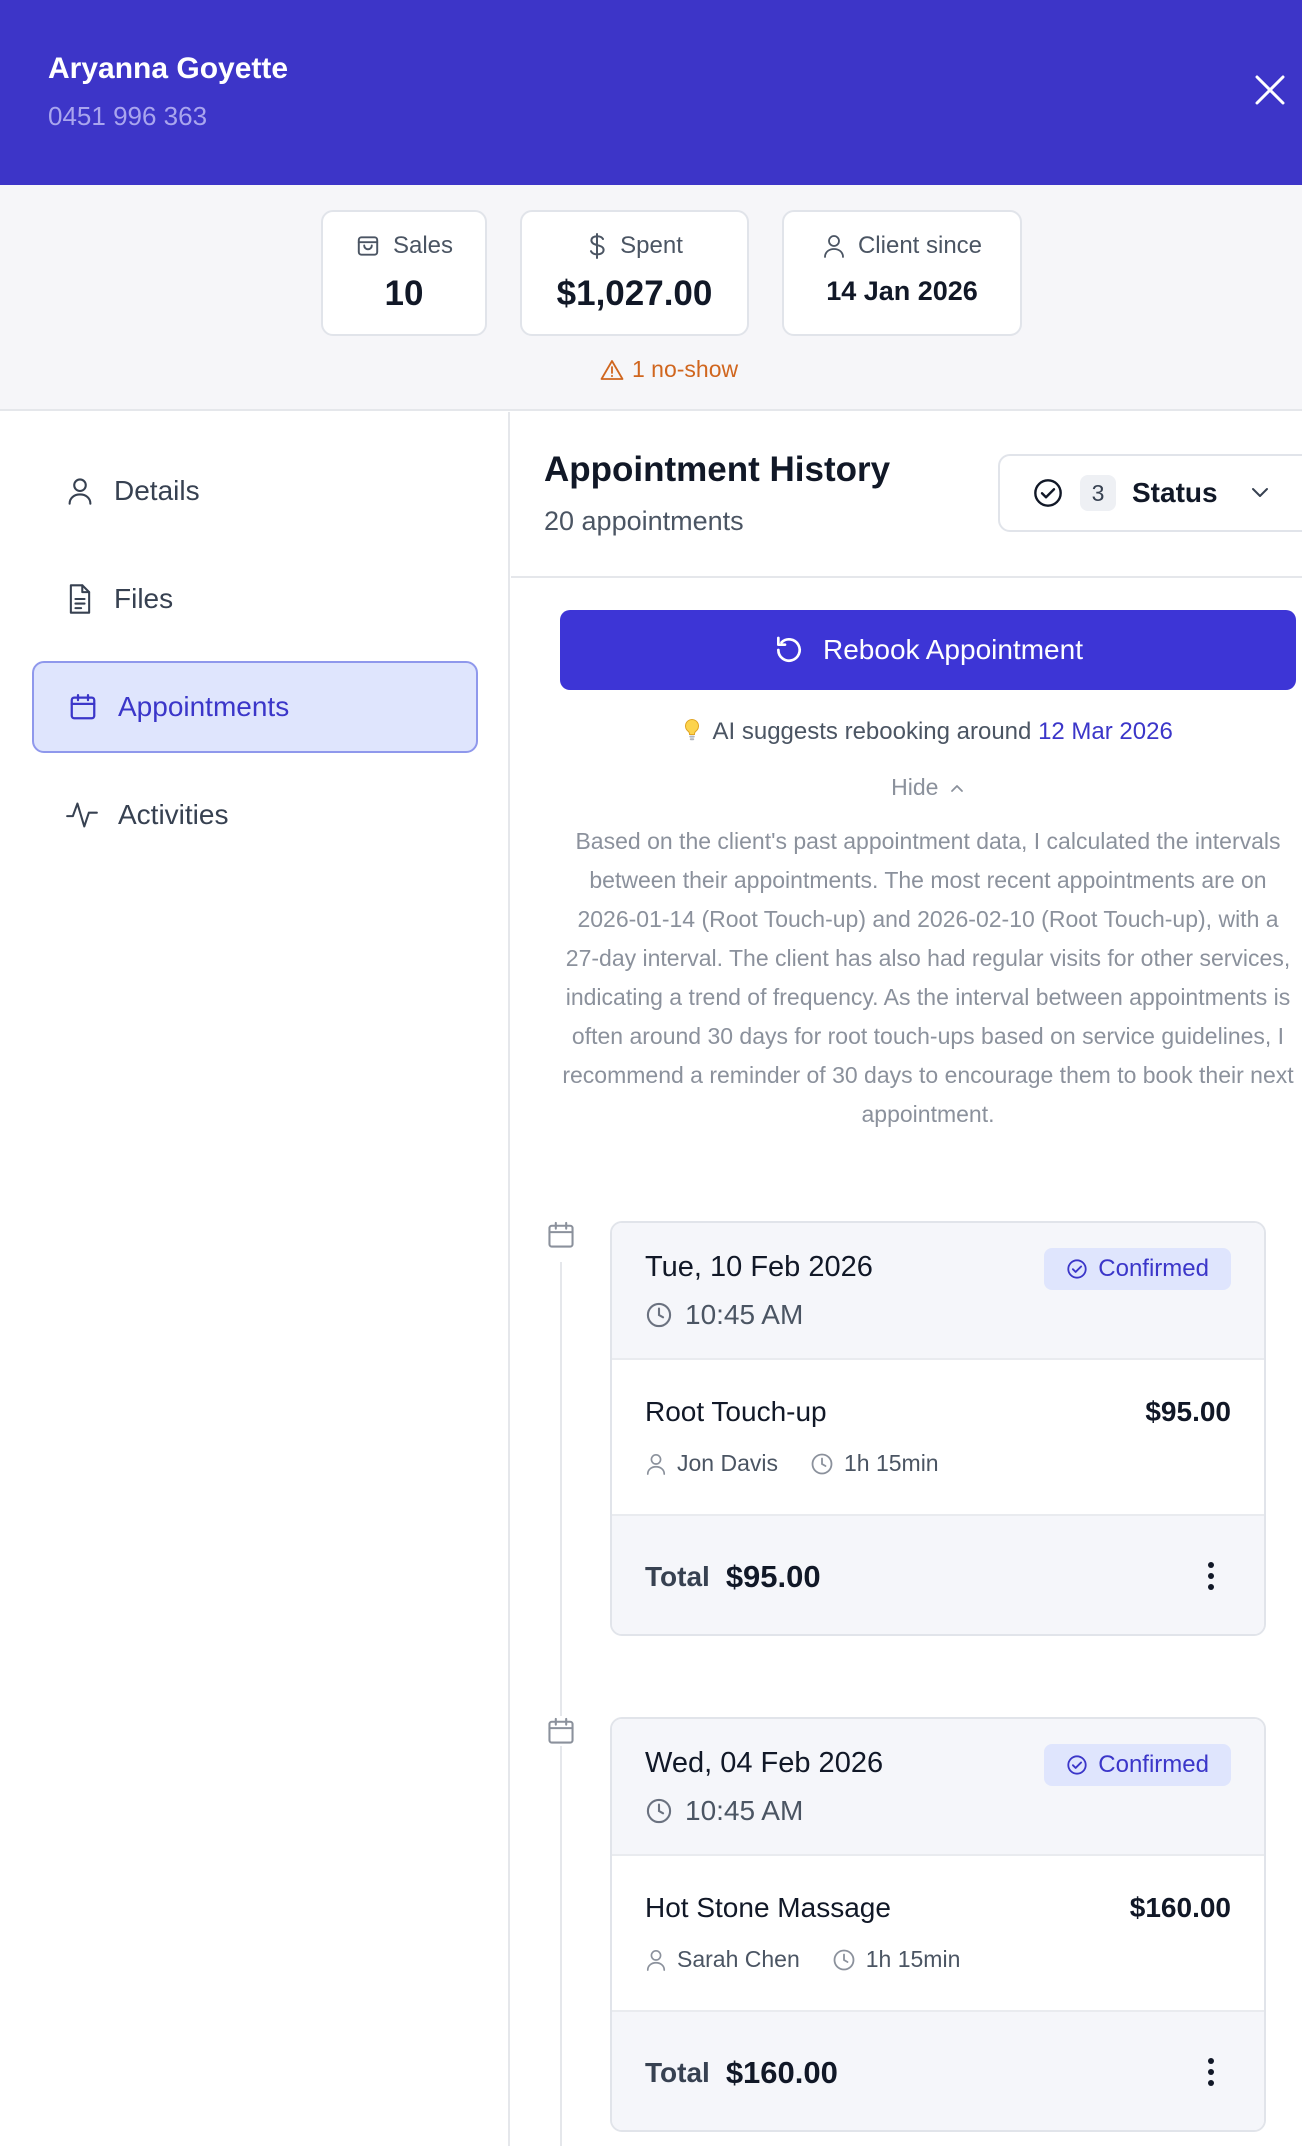 Image resolution: width=1302 pixels, height=2146 pixels. Describe the element at coordinates (157, 490) in the screenshot. I see `sidebar-item-label: Details` at that location.